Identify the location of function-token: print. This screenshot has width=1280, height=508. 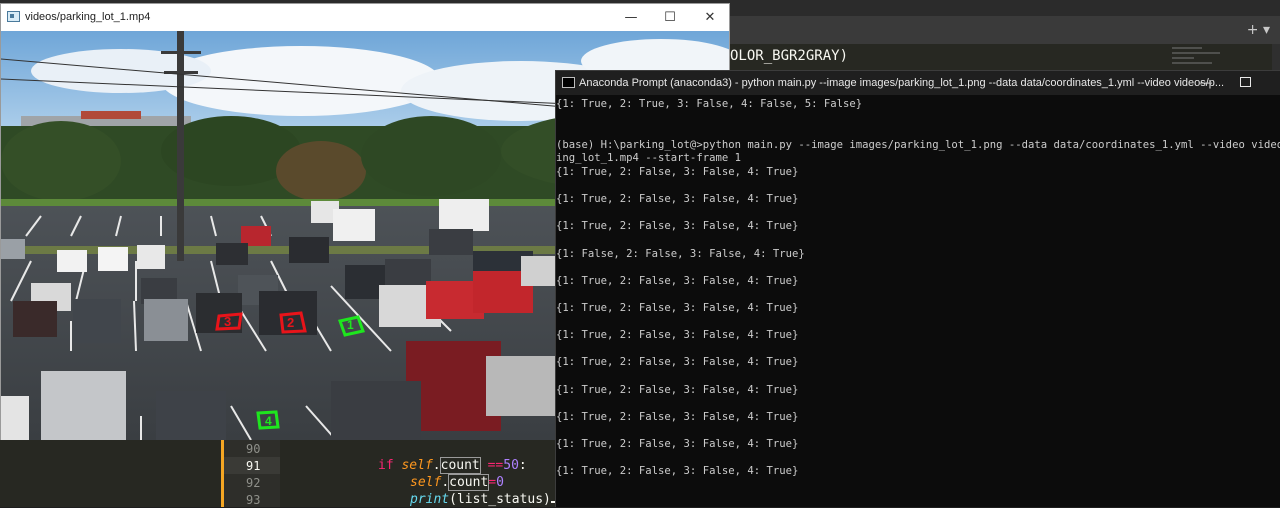
(430, 499).